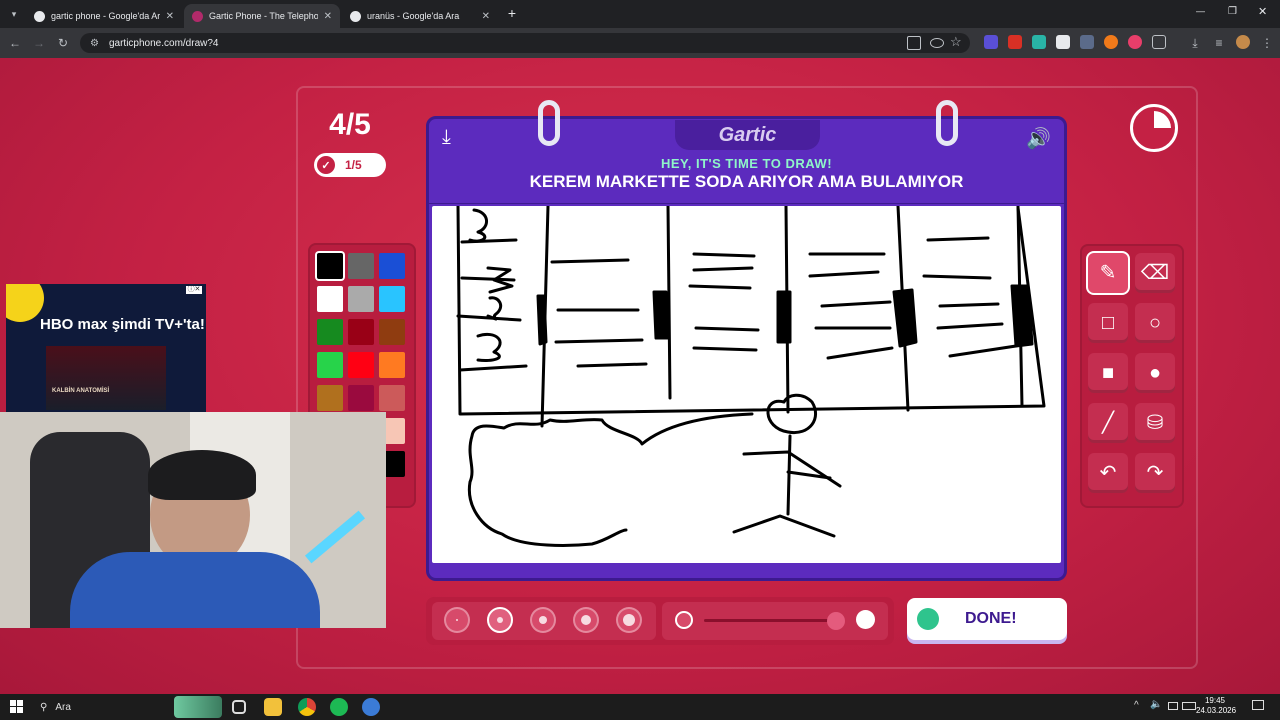 Image resolution: width=1280 pixels, height=720 pixels. What do you see at coordinates (1136, 705) in the screenshot?
I see `tray-chevron-icon: ^` at bounding box center [1136, 705].